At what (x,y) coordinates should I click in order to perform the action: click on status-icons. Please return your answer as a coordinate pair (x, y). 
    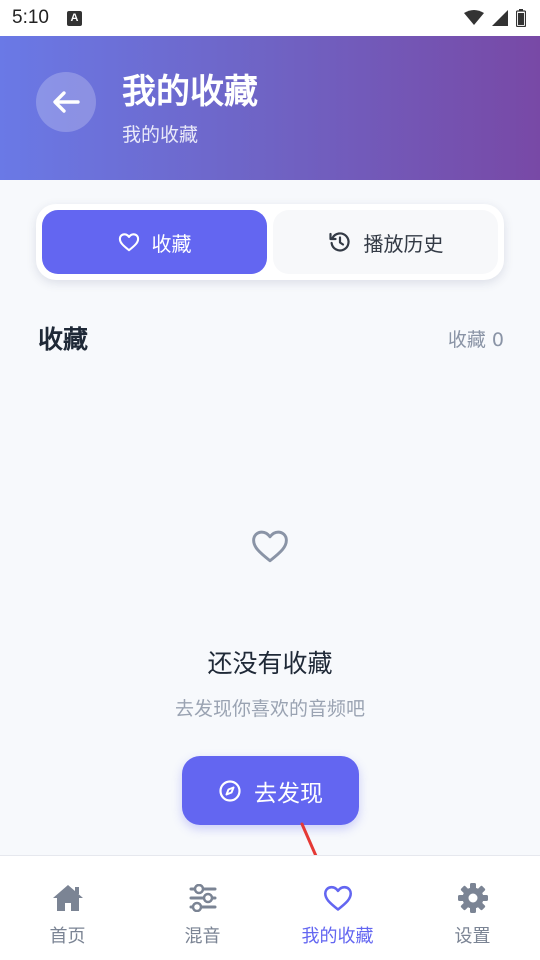
    Looking at the image, I should click on (495, 18).